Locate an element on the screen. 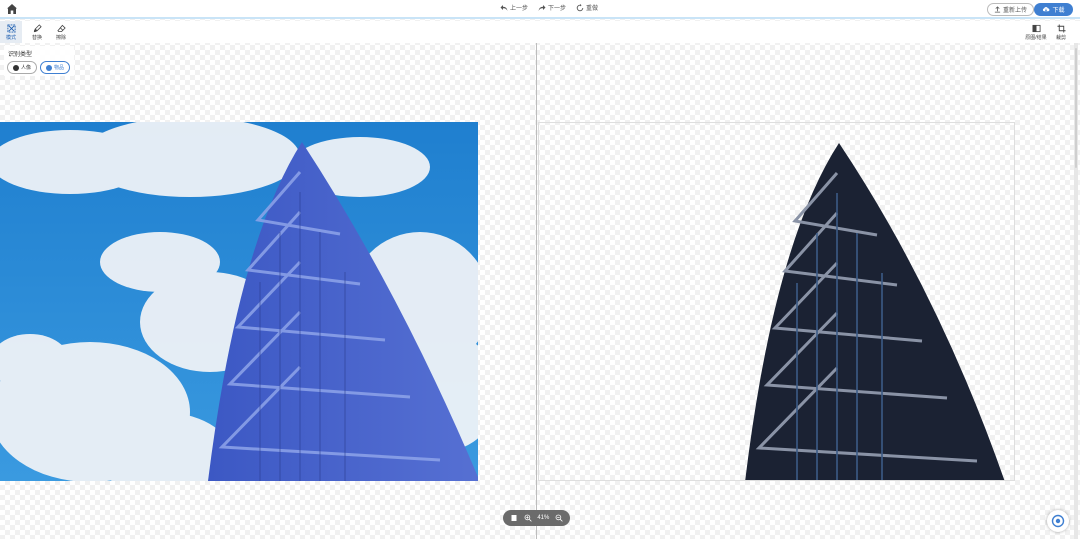  tool-compare: 原图/结果 is located at coordinates (1036, 32).